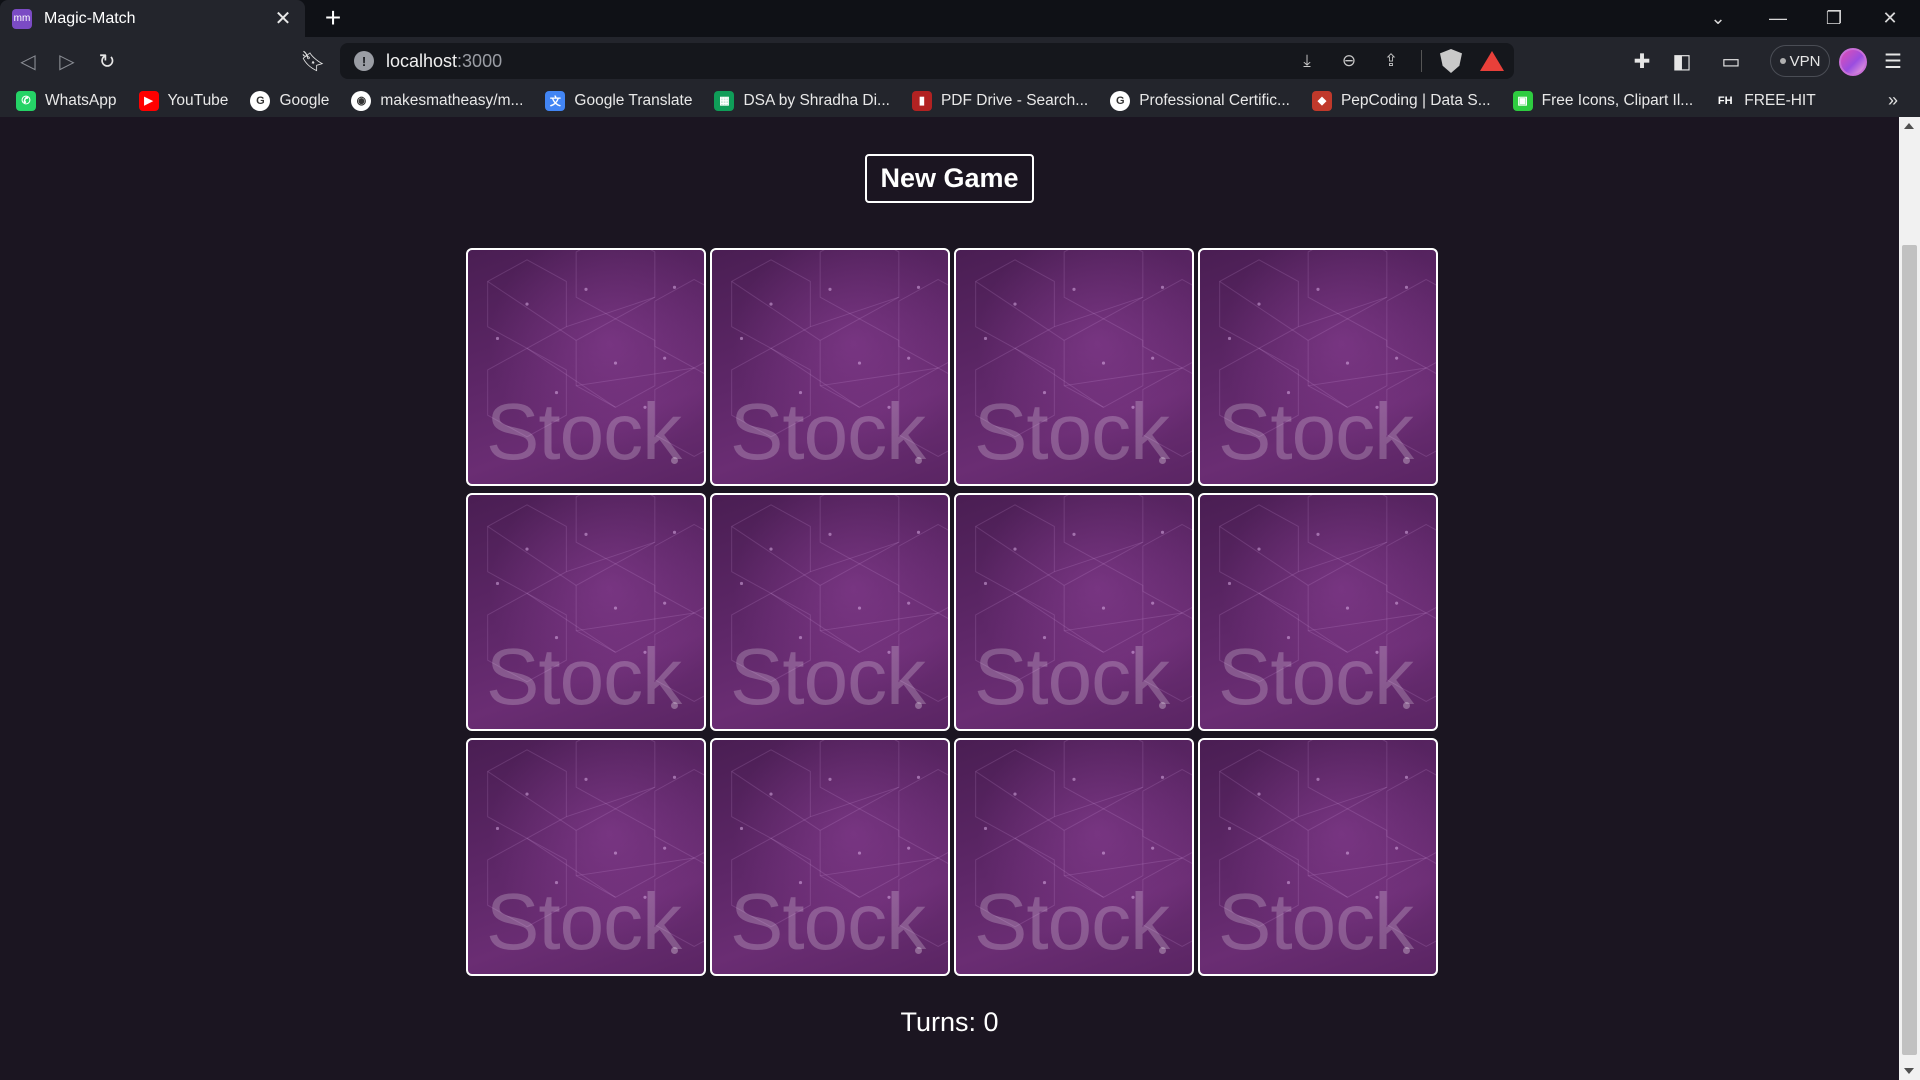 The width and height of the screenshot is (1920, 1080). What do you see at coordinates (480, 60) in the screenshot?
I see `url-port: :3000` at bounding box center [480, 60].